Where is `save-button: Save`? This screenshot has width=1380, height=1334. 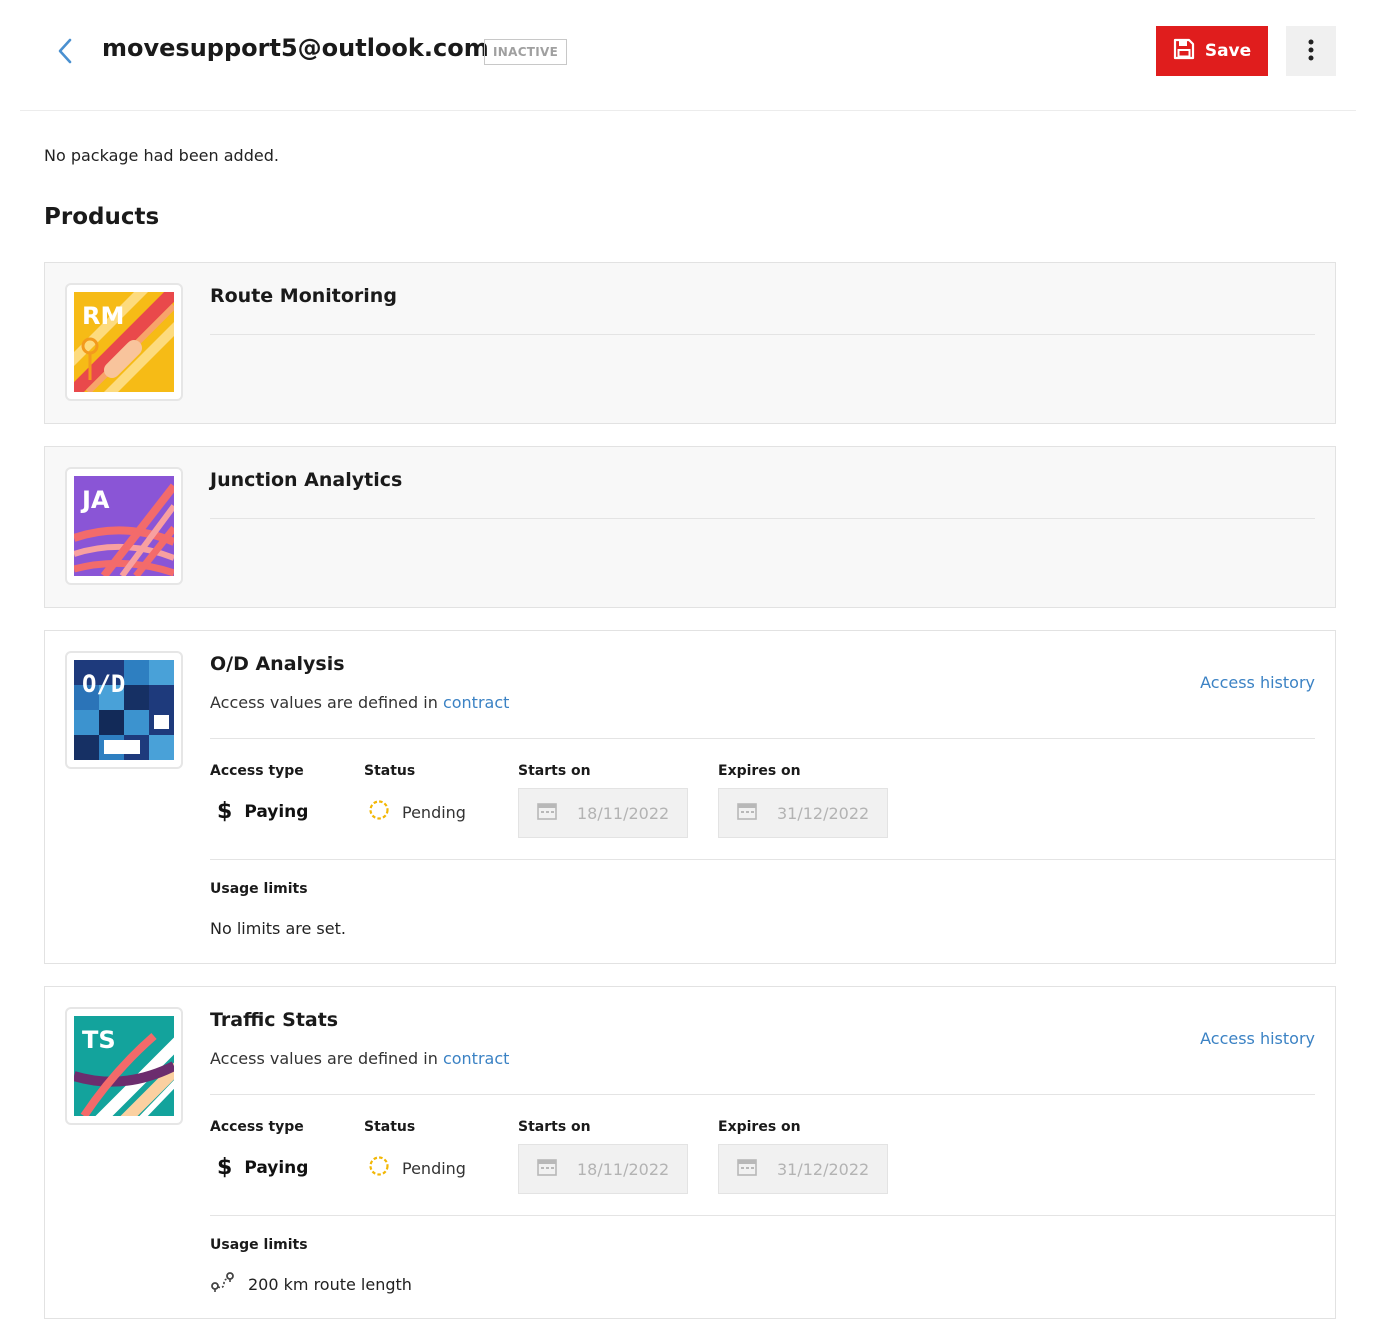 save-button: Save is located at coordinates (1212, 51).